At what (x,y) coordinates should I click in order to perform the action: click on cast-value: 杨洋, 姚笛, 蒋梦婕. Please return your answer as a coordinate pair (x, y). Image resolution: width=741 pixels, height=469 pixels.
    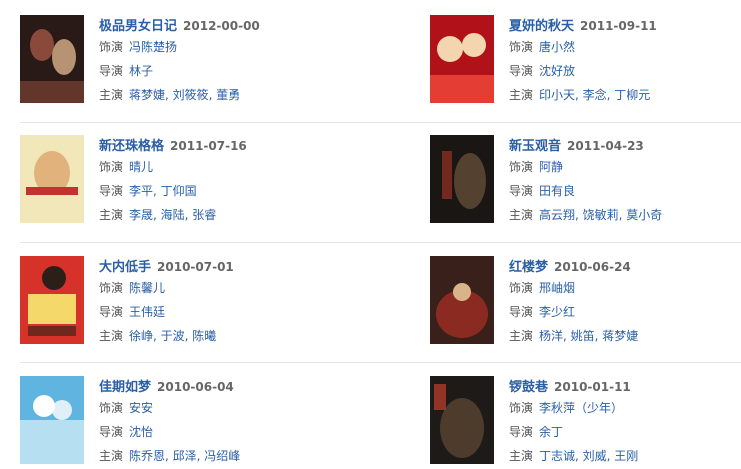
    Looking at the image, I should click on (588, 336).